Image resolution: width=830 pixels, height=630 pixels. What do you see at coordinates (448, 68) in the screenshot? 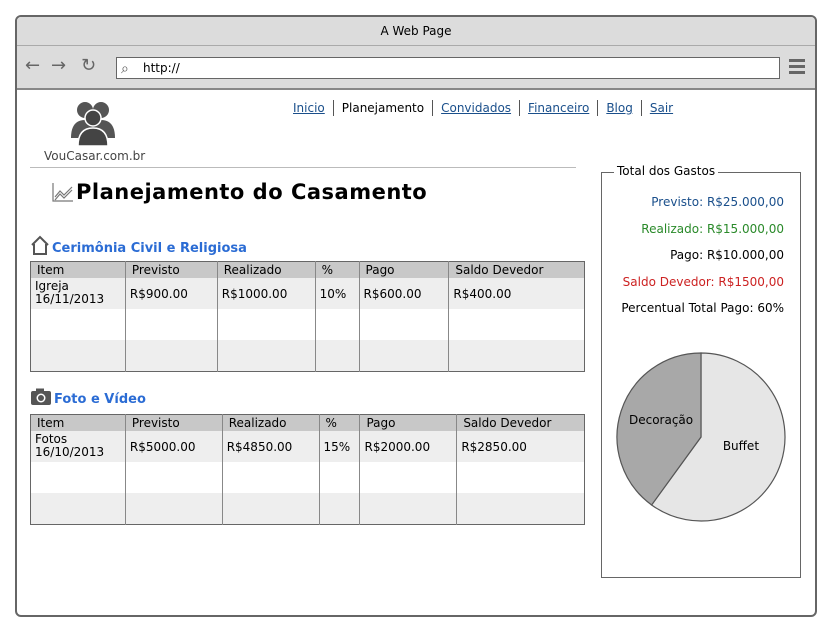
I see `address-bar: ⌕ http://` at bounding box center [448, 68].